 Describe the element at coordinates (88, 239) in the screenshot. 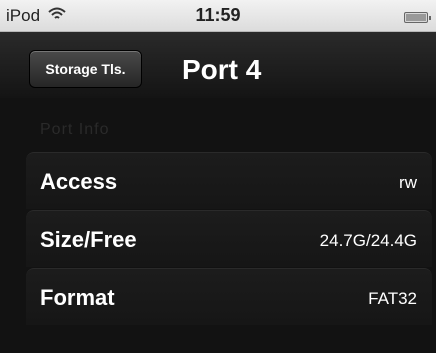

I see `row-label: Size/Free` at that location.